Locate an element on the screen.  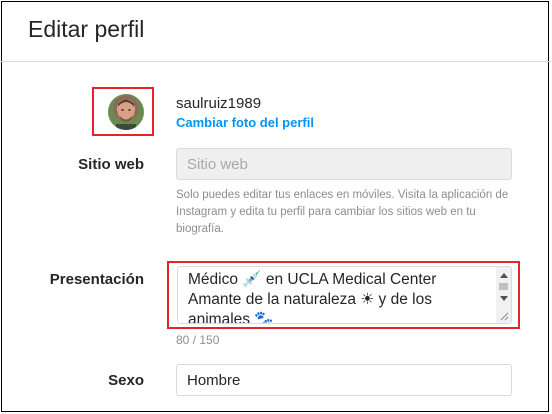
scroll-thumb is located at coordinates (503, 286).